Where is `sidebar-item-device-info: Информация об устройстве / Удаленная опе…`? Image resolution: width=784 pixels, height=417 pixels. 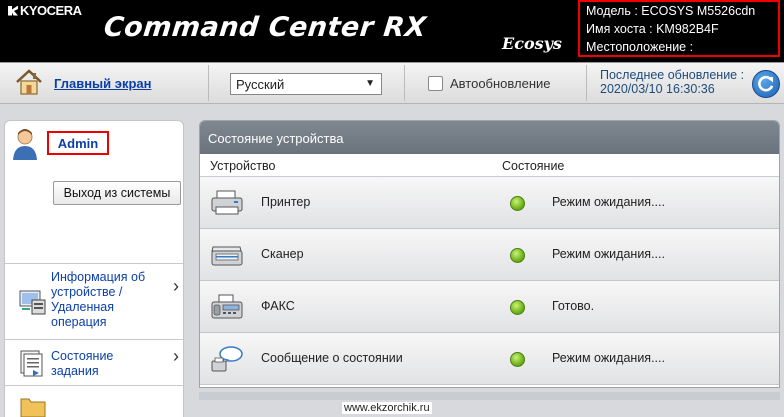
sidebar-item-device-info: Информация об устройстве / Удаленная опе… is located at coordinates (94, 302).